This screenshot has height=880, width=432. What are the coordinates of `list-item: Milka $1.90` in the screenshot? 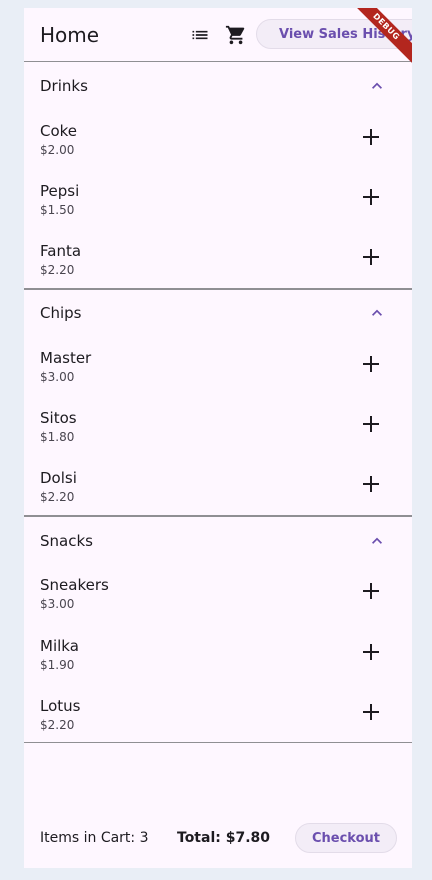 It's located at (218, 666).